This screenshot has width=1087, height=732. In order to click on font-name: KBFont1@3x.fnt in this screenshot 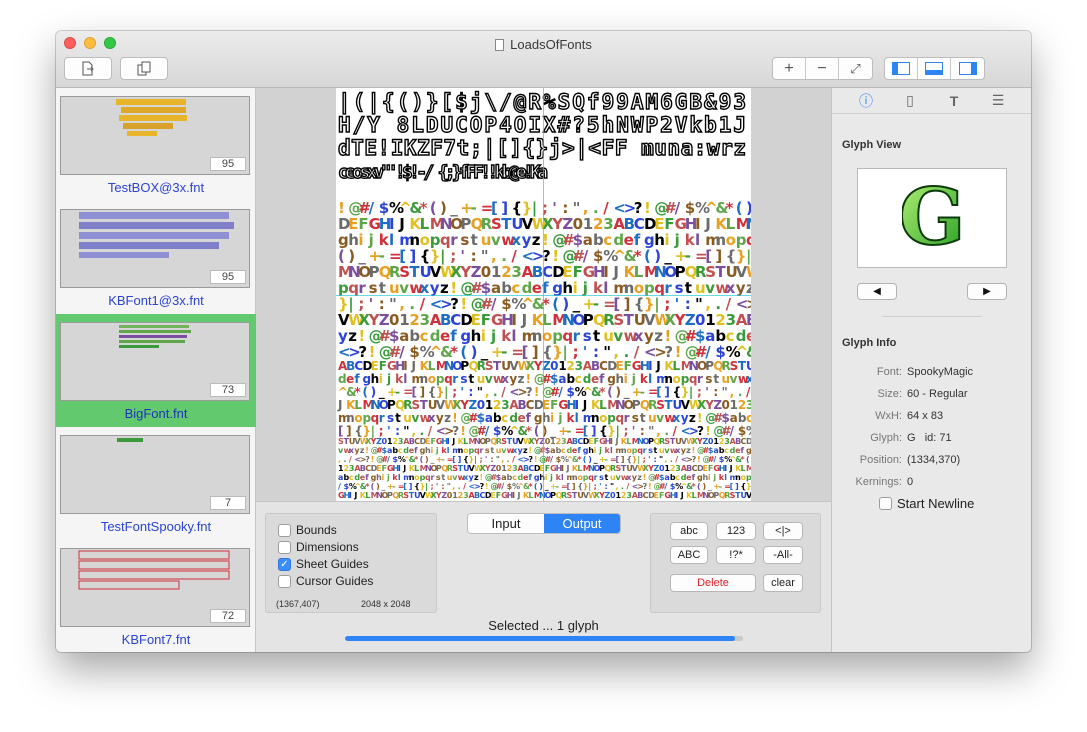, I will do `click(156, 300)`.